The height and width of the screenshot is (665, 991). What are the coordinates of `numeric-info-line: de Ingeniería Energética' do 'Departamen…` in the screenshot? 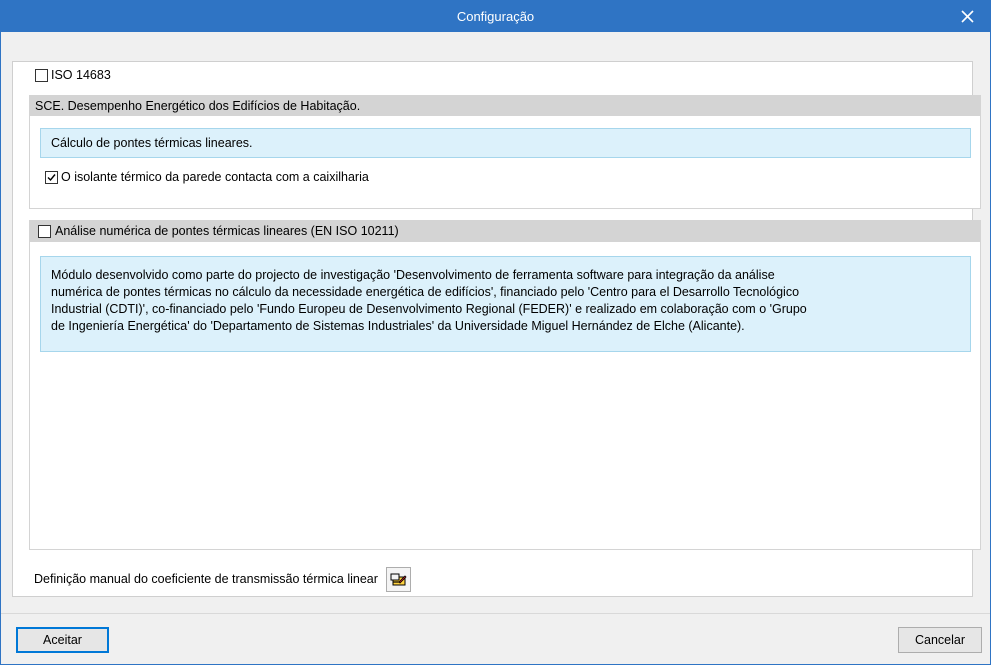 It's located at (398, 326).